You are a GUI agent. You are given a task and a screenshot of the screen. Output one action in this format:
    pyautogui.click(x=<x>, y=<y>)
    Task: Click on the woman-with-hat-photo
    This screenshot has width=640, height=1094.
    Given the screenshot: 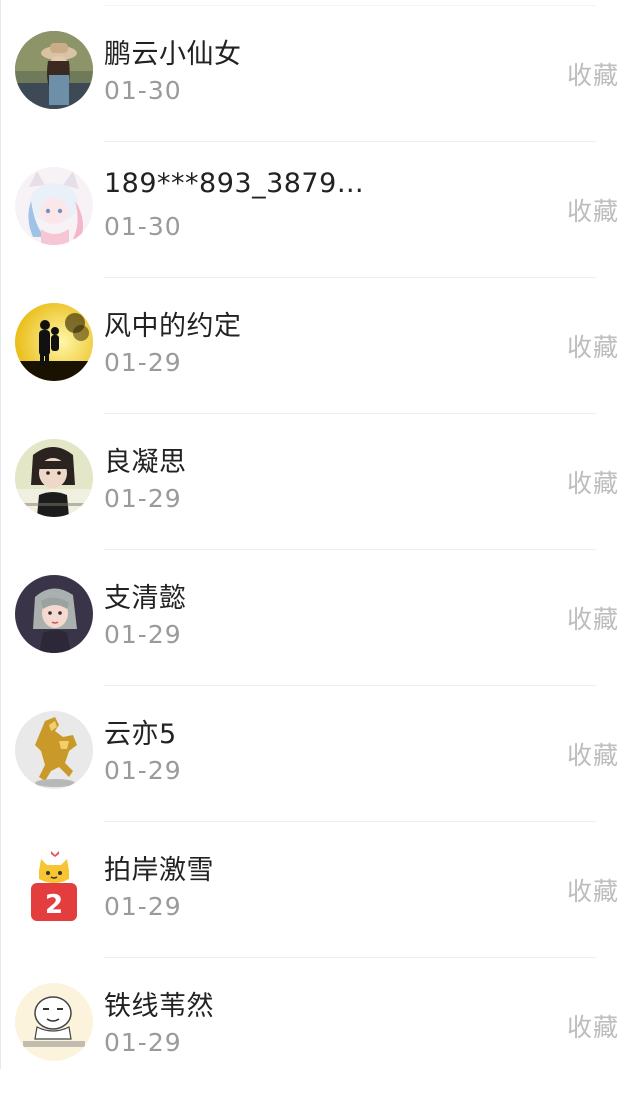 What is the action you would take?
    pyautogui.click(x=54, y=70)
    